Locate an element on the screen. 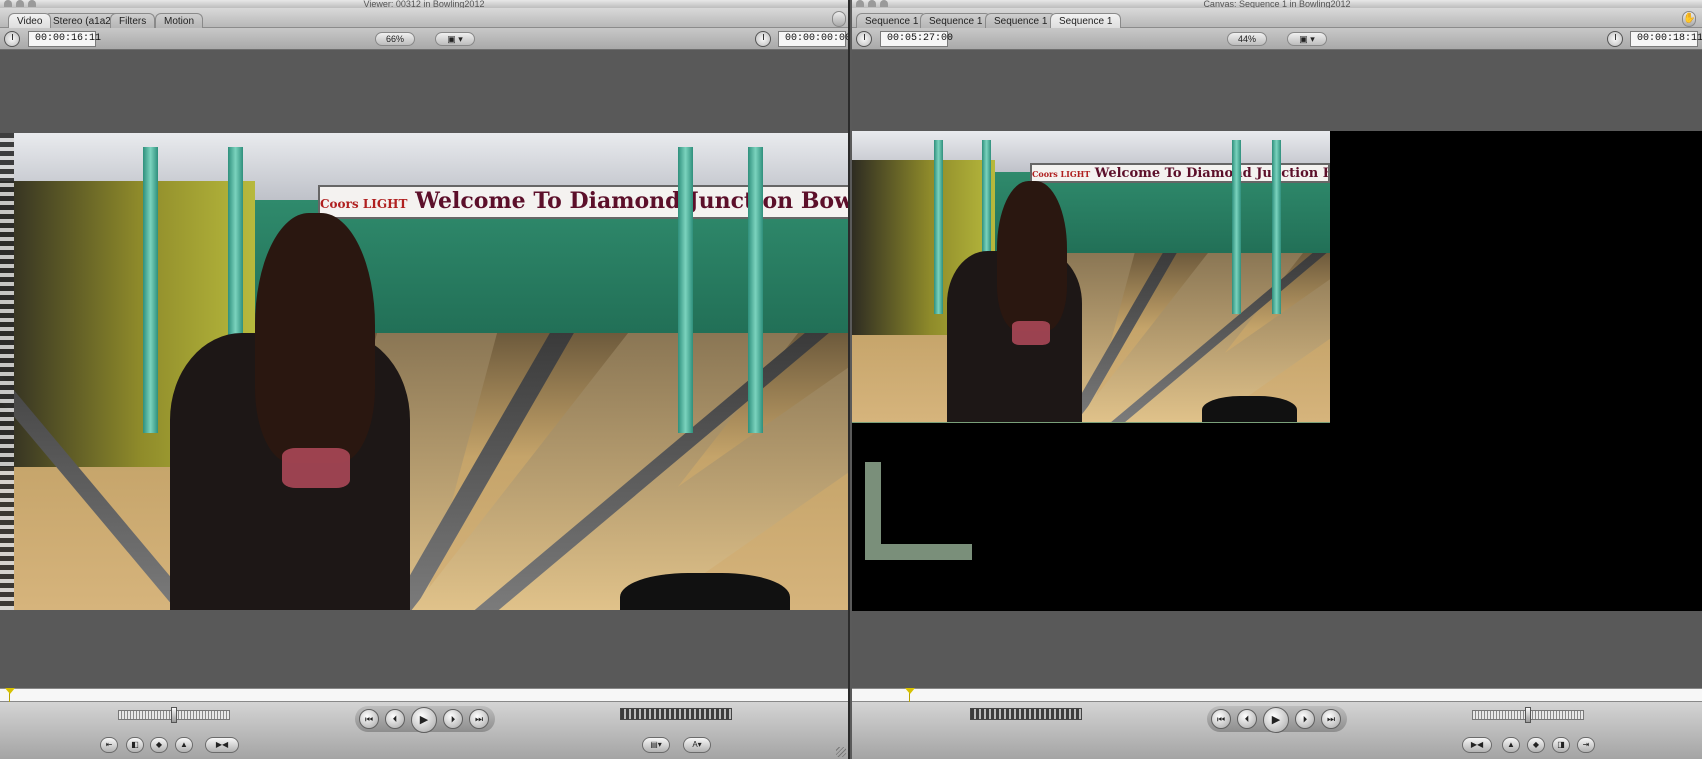 The image size is (1702, 759). canvas-titlebar: Canvas: Sequence 1 in Bowling2012 is located at coordinates (1277, 4).